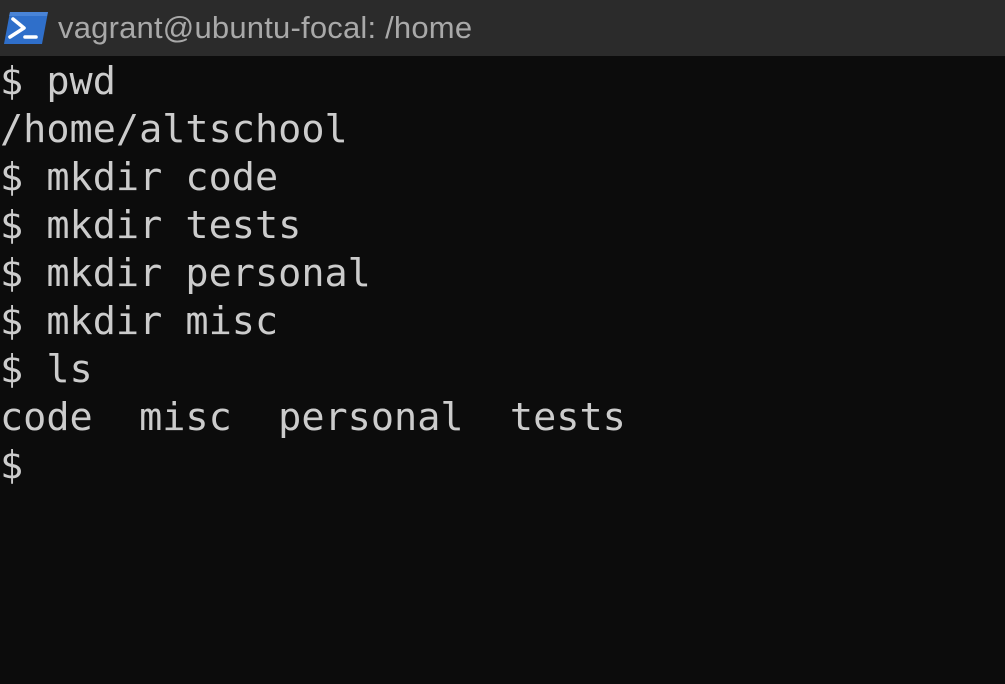 The height and width of the screenshot is (684, 1005). Describe the element at coordinates (46, 369) in the screenshot. I see `terminal-line: $ ls` at that location.